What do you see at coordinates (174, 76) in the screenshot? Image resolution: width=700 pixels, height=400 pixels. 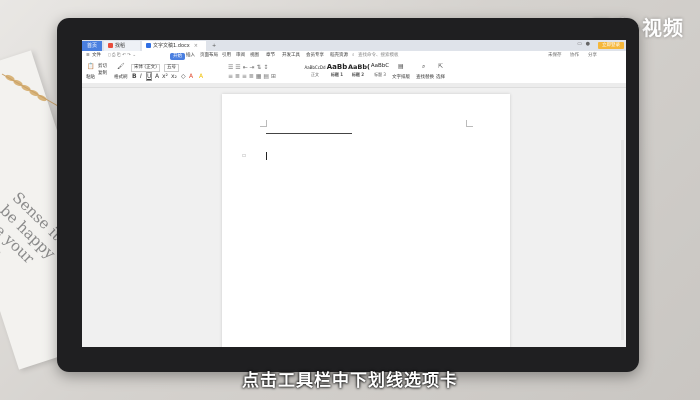 I see `subscript-button: x₂` at bounding box center [174, 76].